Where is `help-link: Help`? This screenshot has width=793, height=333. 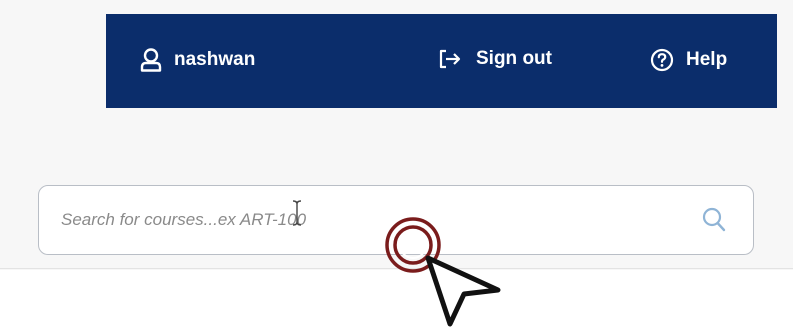 help-link: Help is located at coordinates (688, 60).